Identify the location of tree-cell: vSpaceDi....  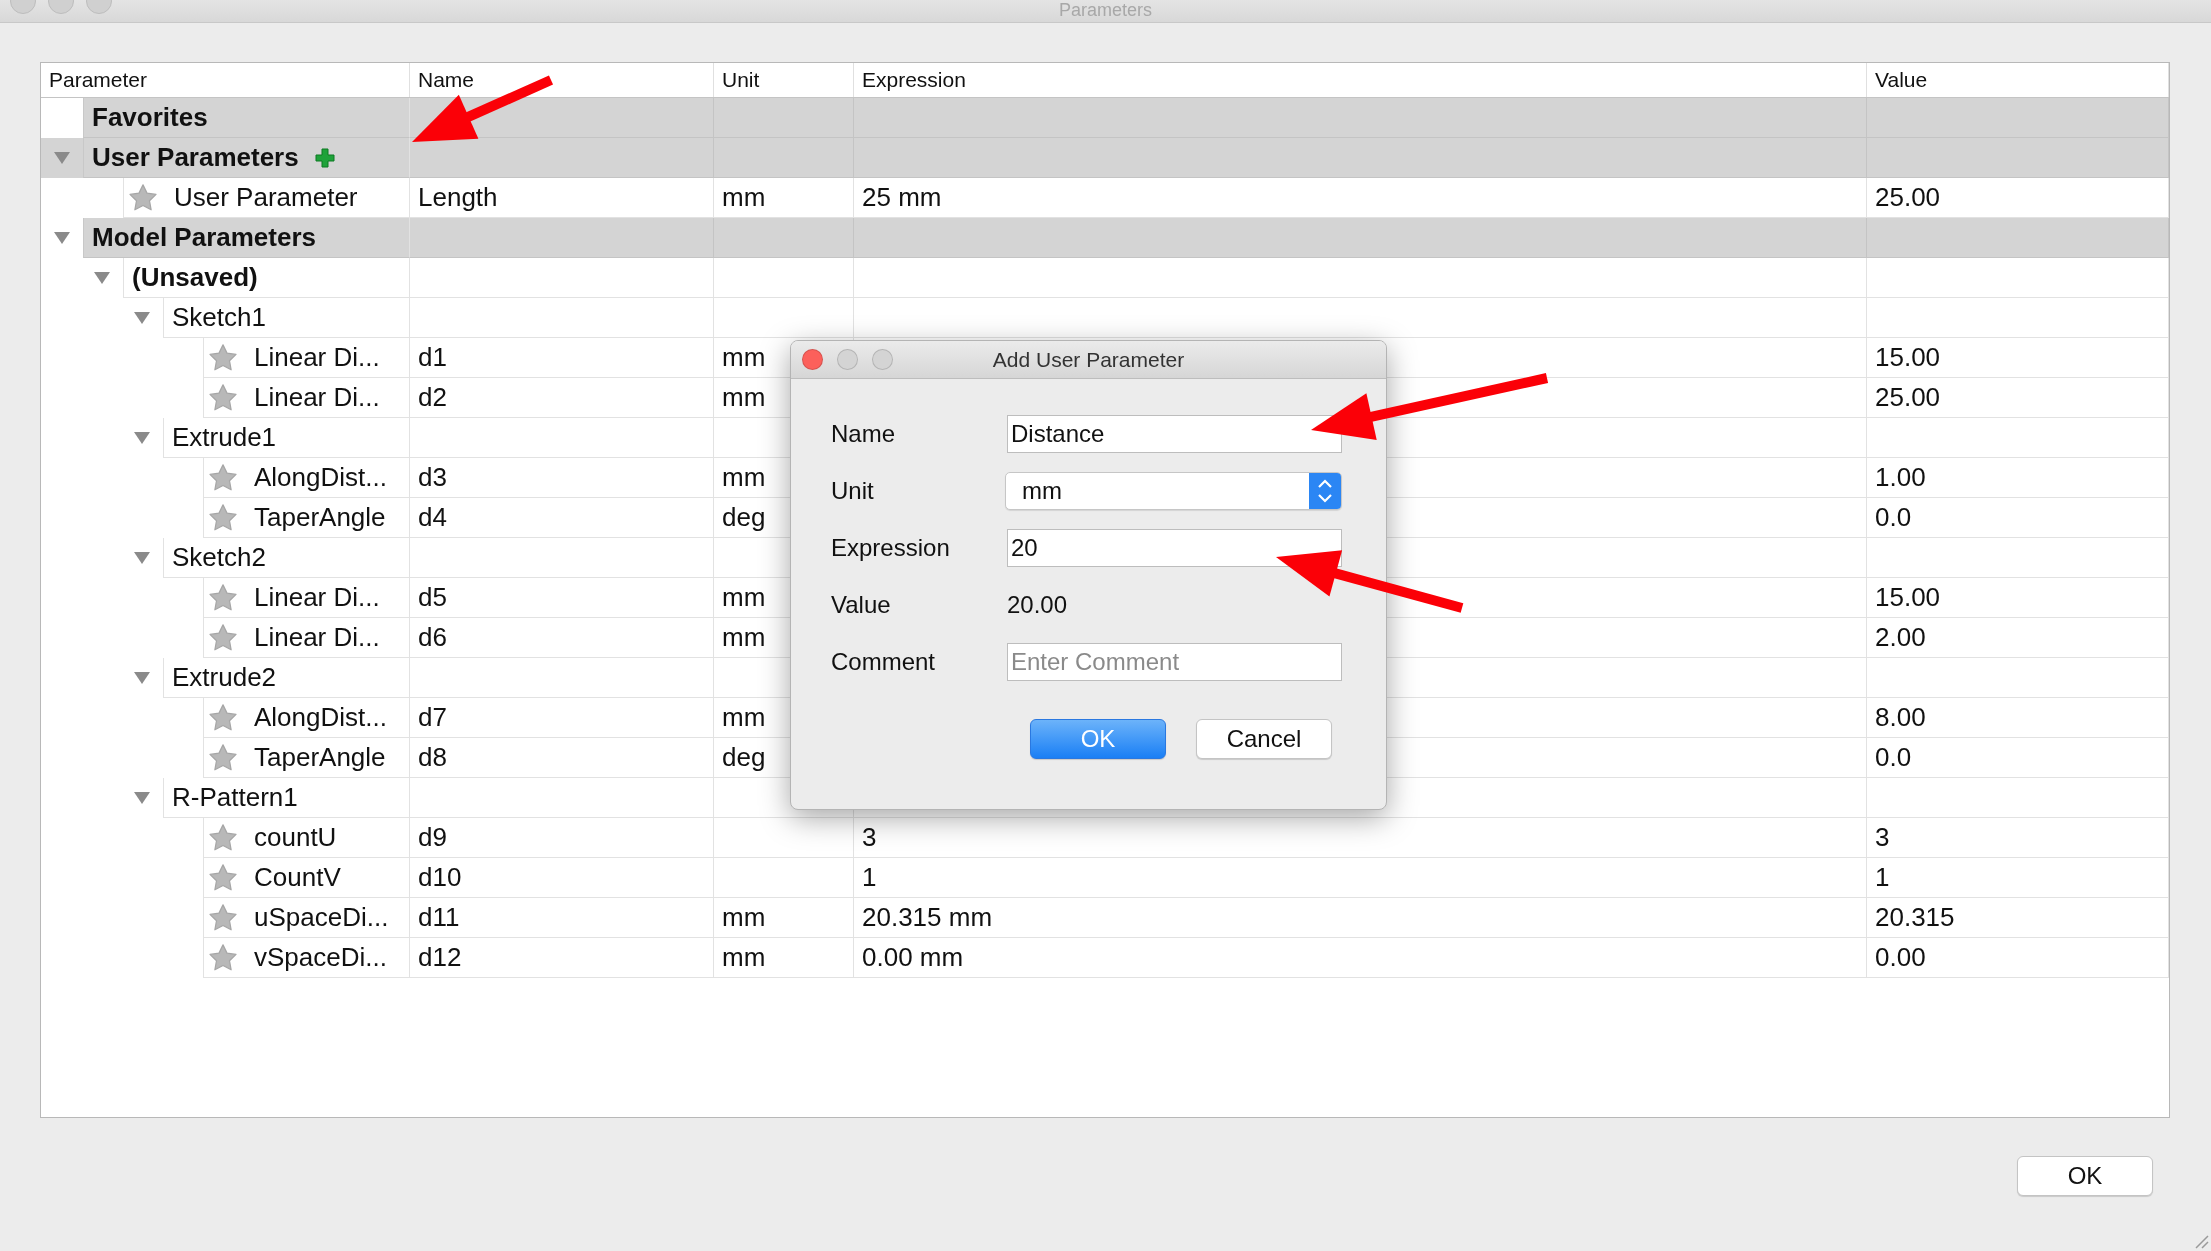
(306, 958).